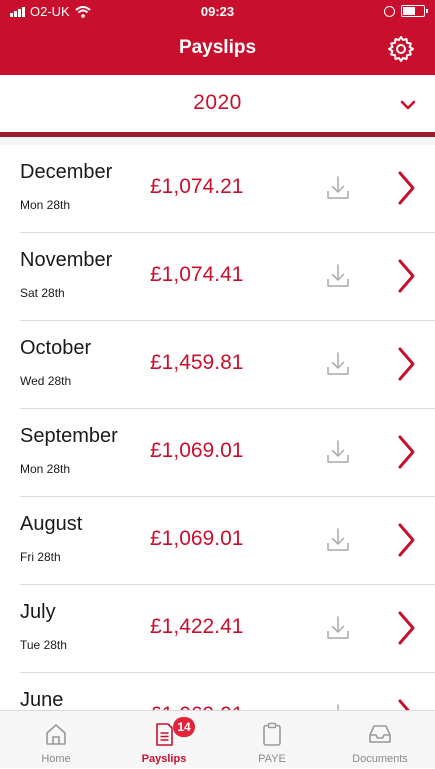  I want to click on tab-payslips: 14 Payslips, so click(164, 740).